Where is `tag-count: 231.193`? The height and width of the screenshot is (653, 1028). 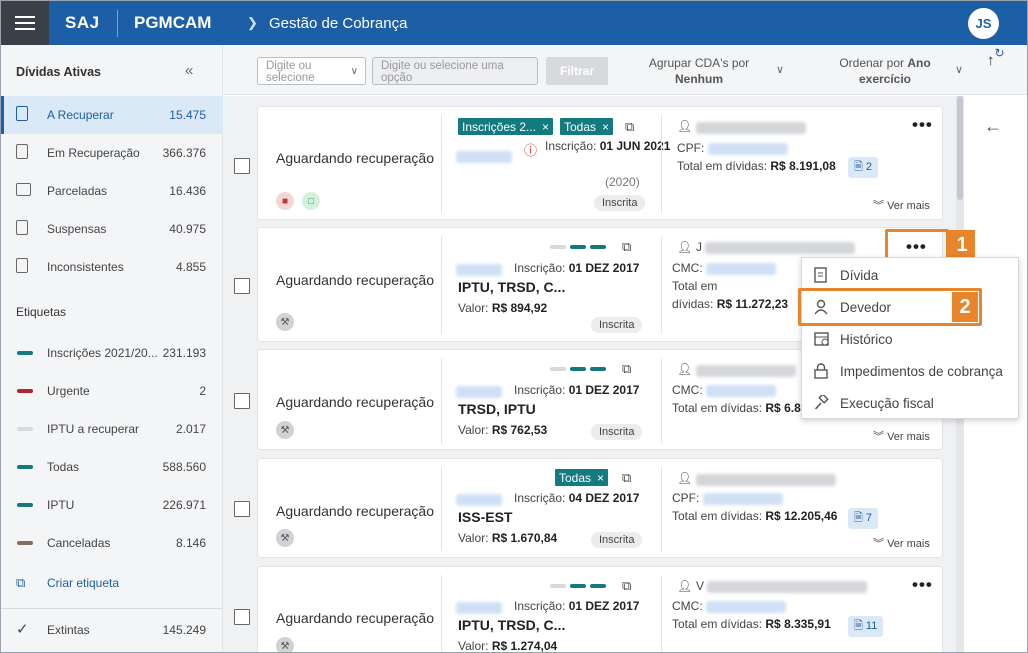 tag-count: 231.193 is located at coordinates (184, 353).